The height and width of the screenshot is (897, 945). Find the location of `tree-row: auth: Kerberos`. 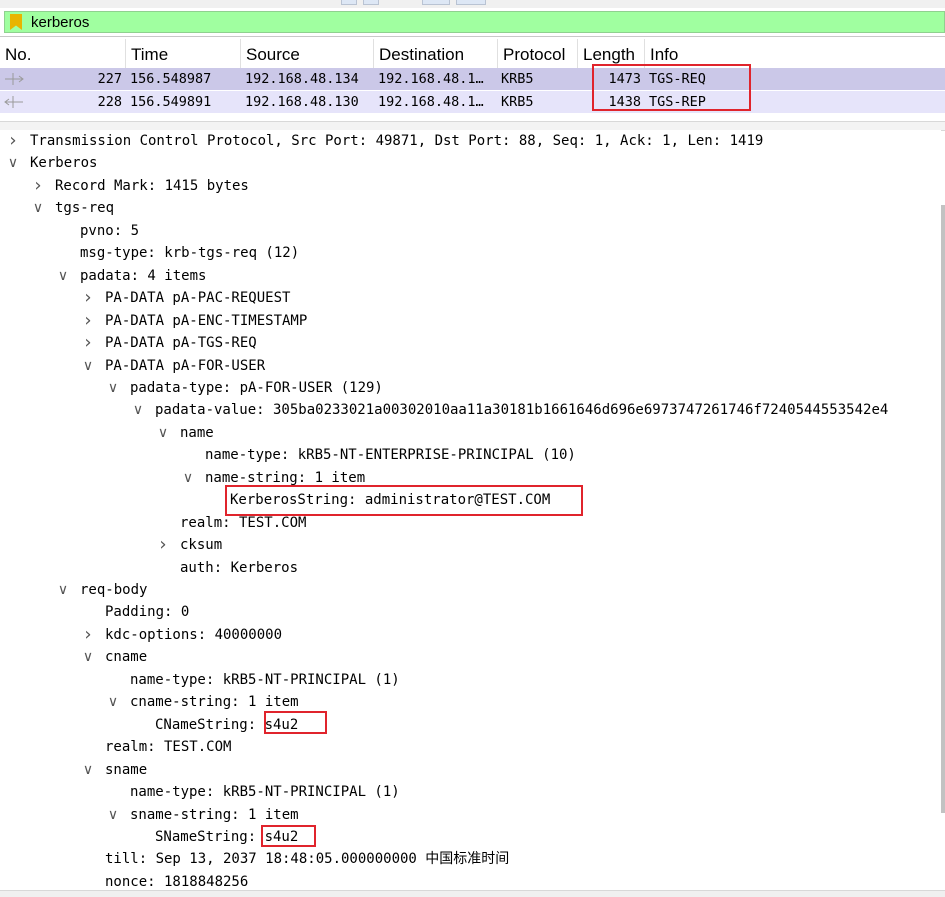

tree-row: auth: Kerberos is located at coordinates (470, 568).